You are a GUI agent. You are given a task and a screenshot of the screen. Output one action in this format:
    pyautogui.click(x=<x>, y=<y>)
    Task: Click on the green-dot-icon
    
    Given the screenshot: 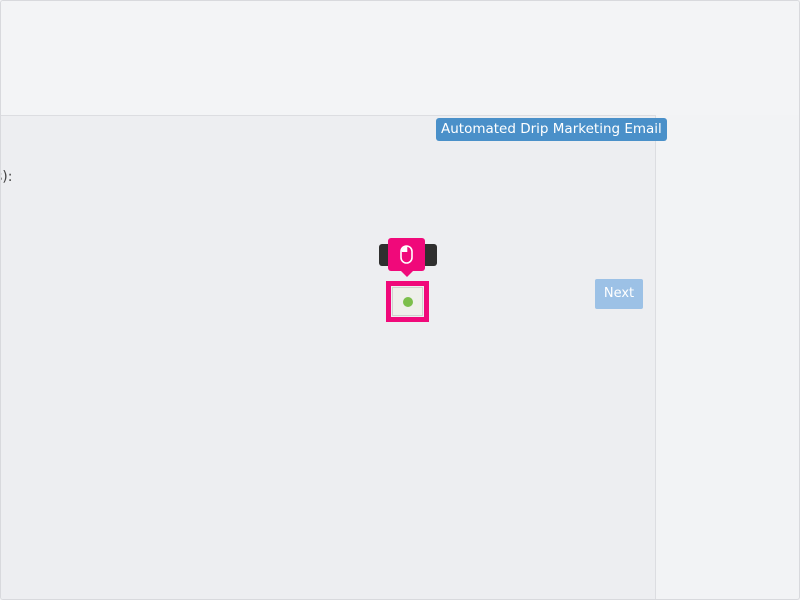 What is the action you would take?
    pyautogui.click(x=408, y=302)
    